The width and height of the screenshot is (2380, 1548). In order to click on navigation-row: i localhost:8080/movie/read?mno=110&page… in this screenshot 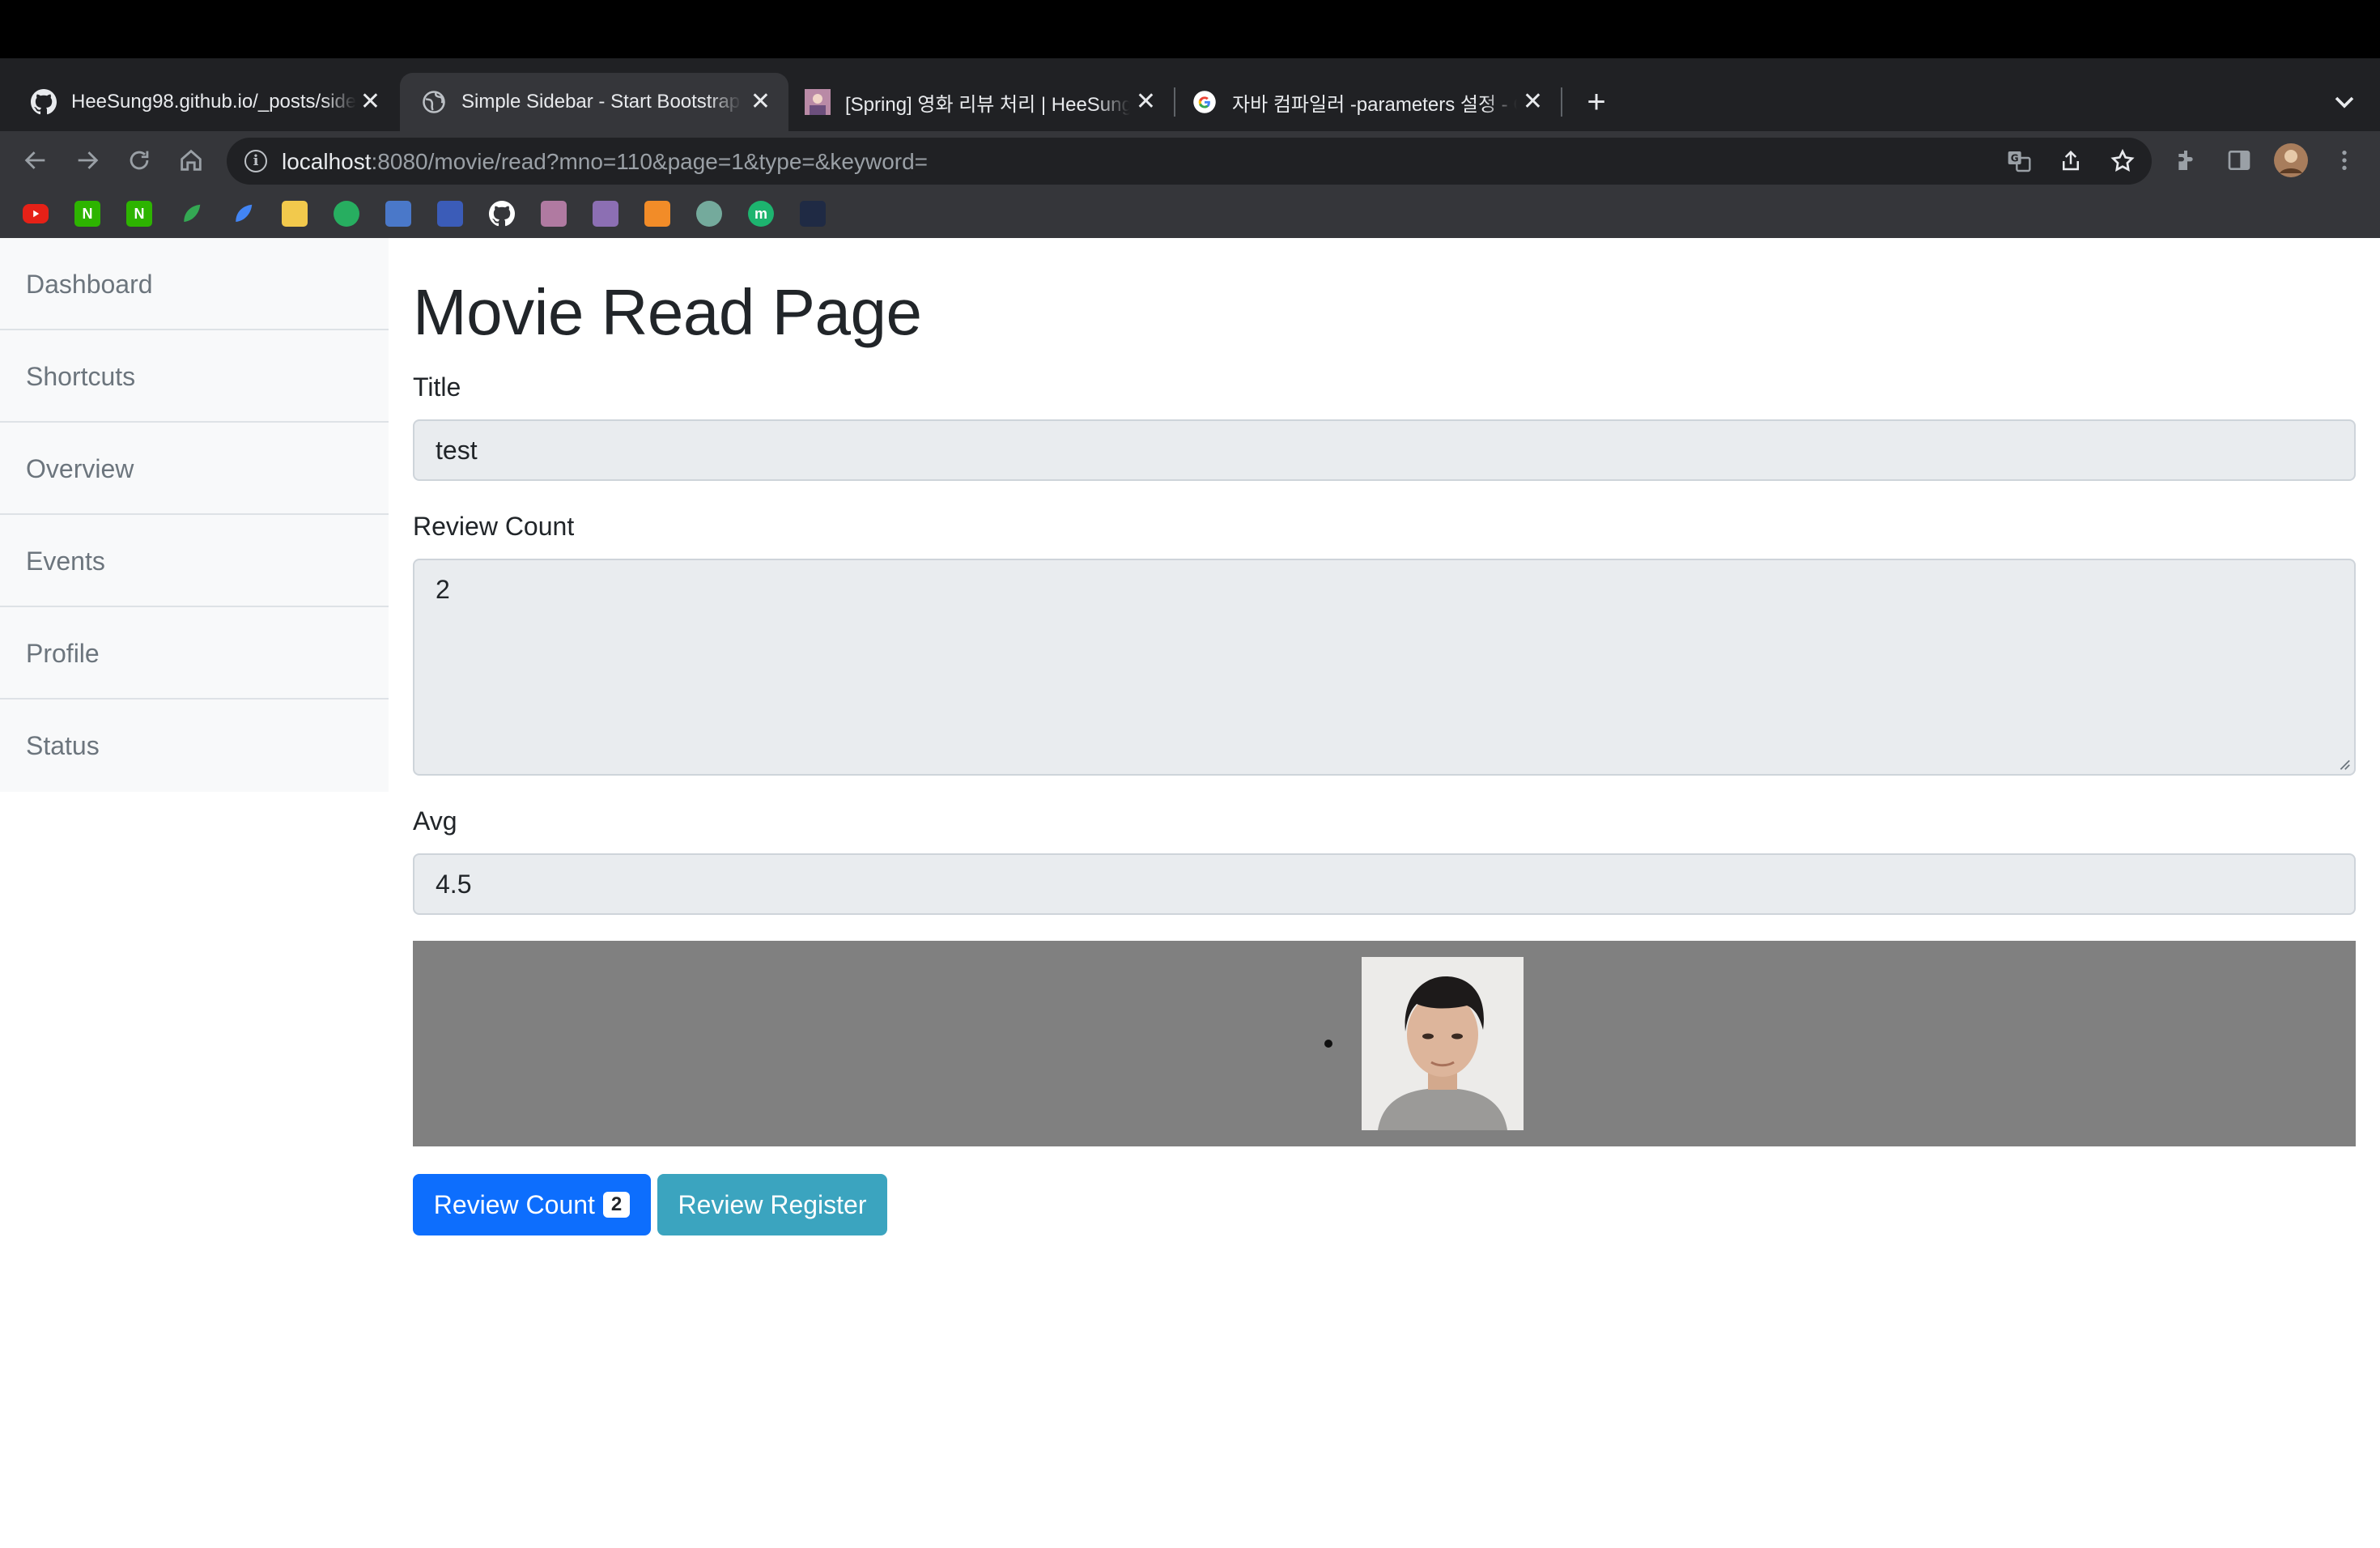, I will do `click(1190, 160)`.